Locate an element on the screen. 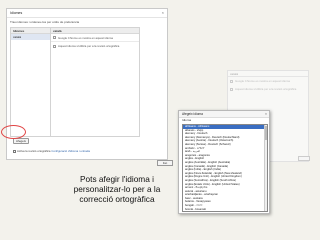 This screenshot has height=240, width=320. display-language-option: Google Chrome es mostra en aquest idioma is located at coordinates (95, 38).